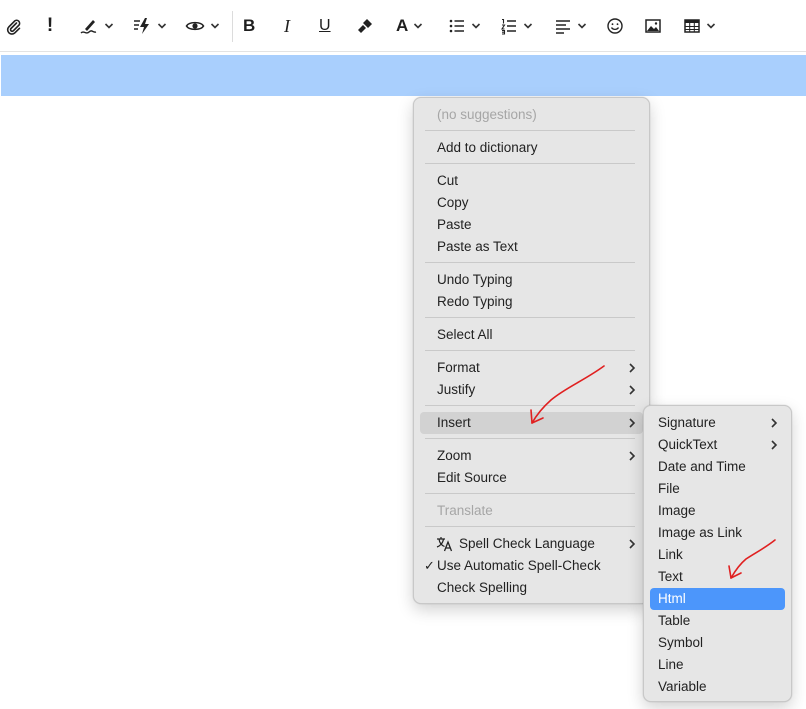  I want to click on attach-button, so click(13, 26).